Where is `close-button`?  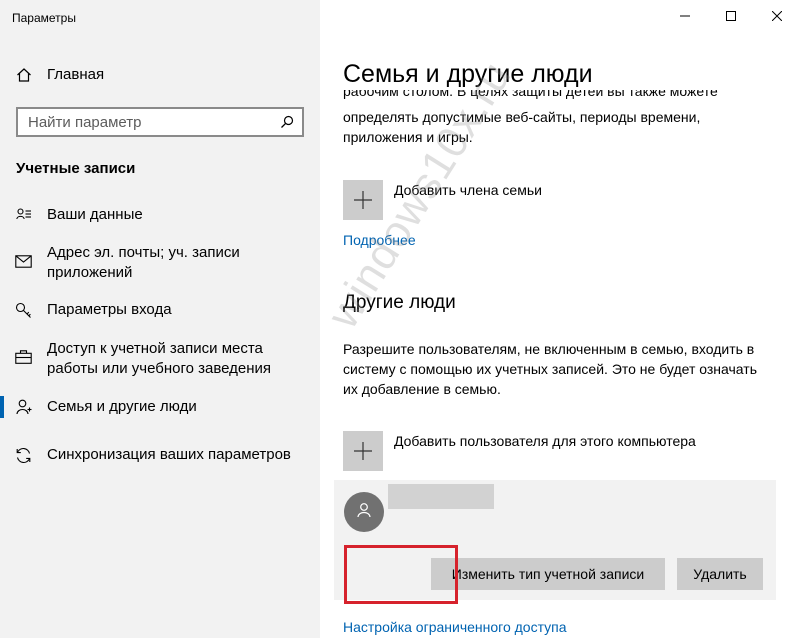
close-button is located at coordinates (774, 17).